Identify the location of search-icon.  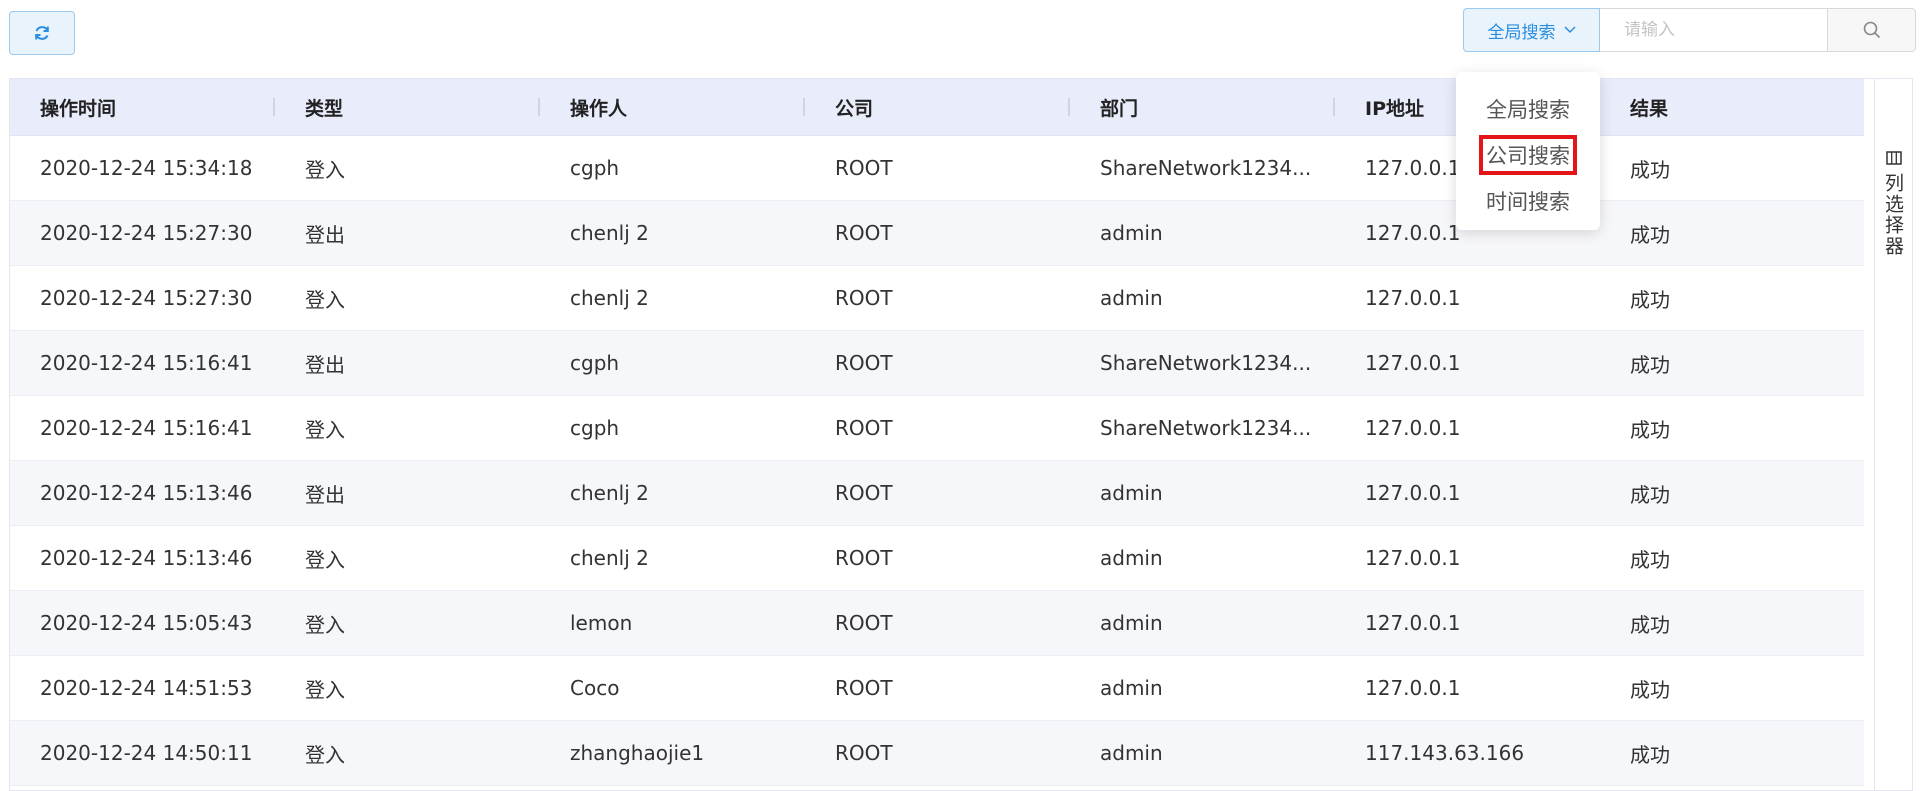
(1871, 30).